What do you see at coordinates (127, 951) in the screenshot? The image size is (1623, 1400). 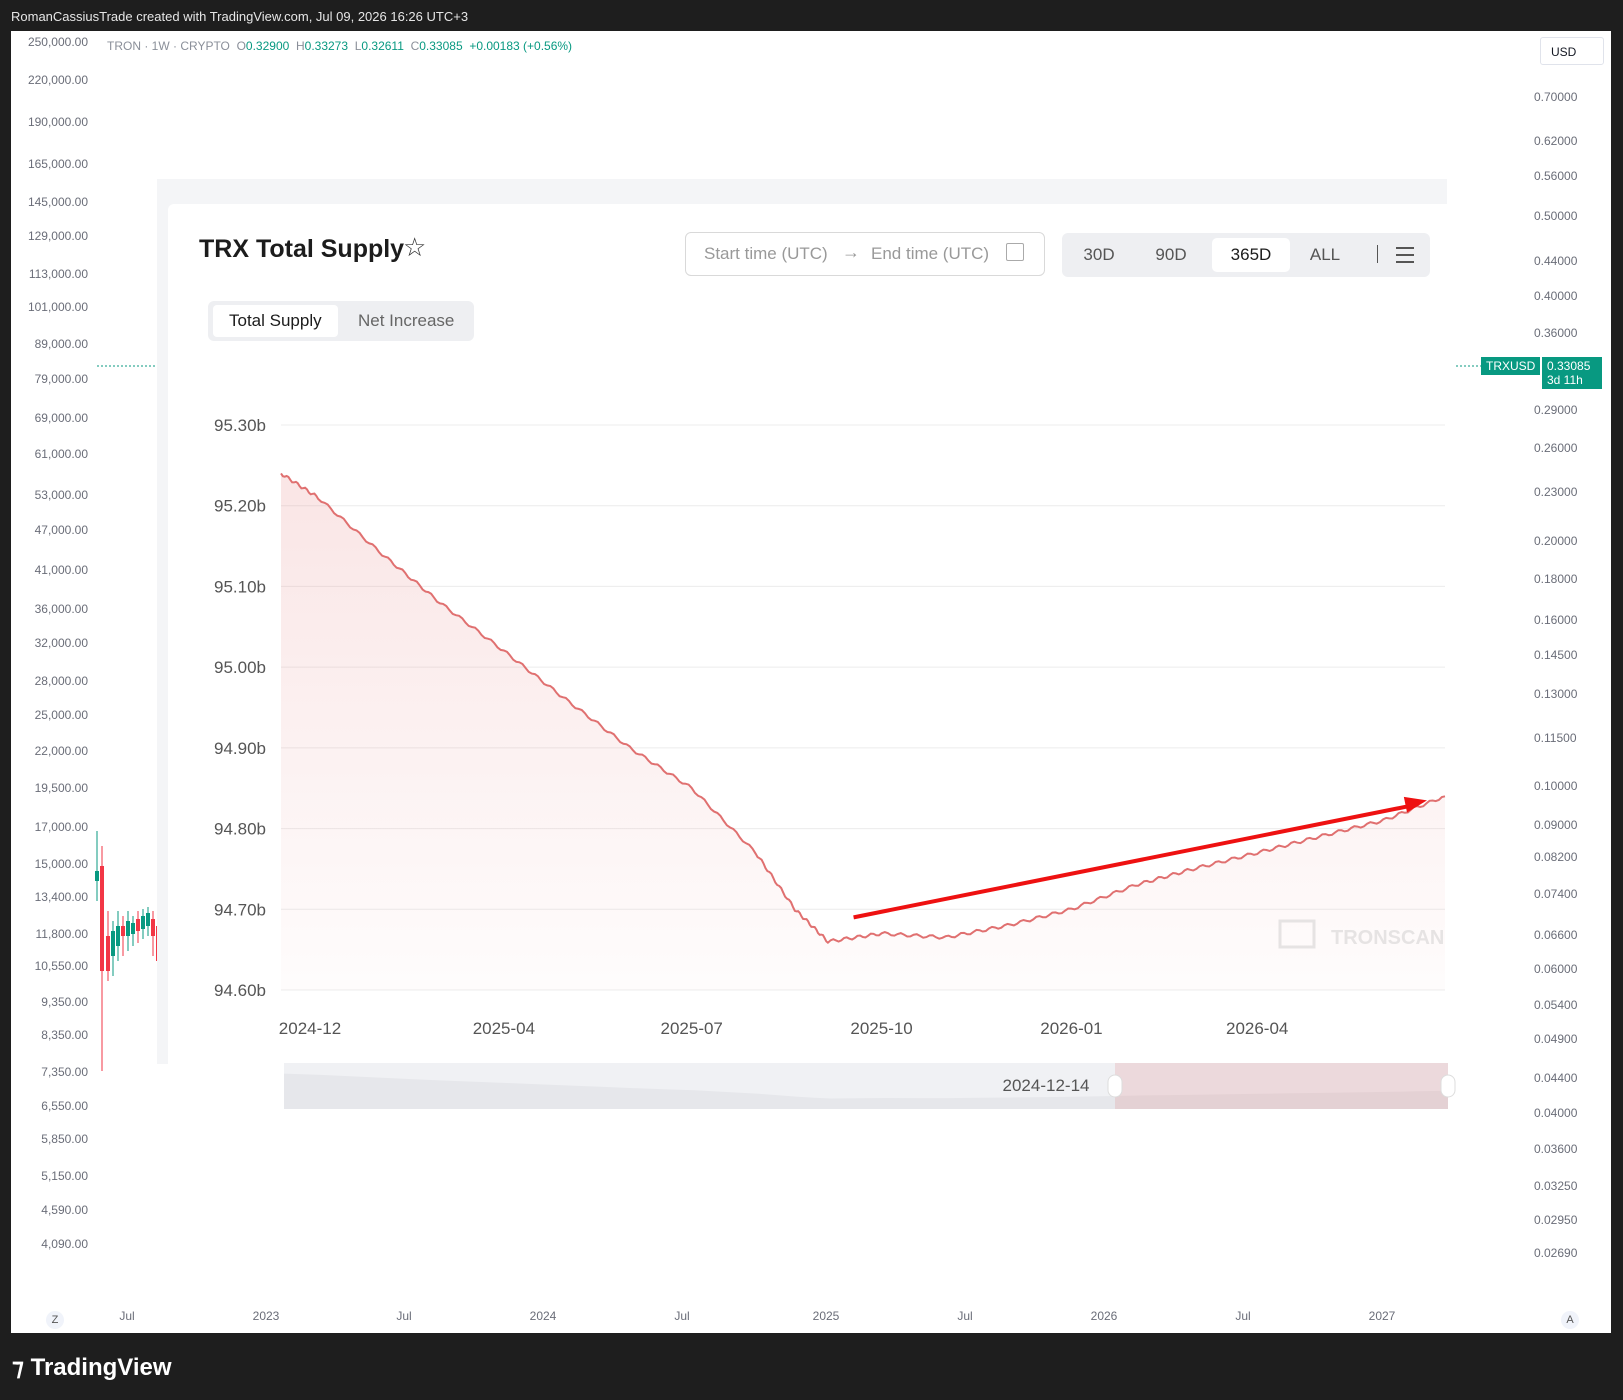 I see `candlestick-series` at bounding box center [127, 951].